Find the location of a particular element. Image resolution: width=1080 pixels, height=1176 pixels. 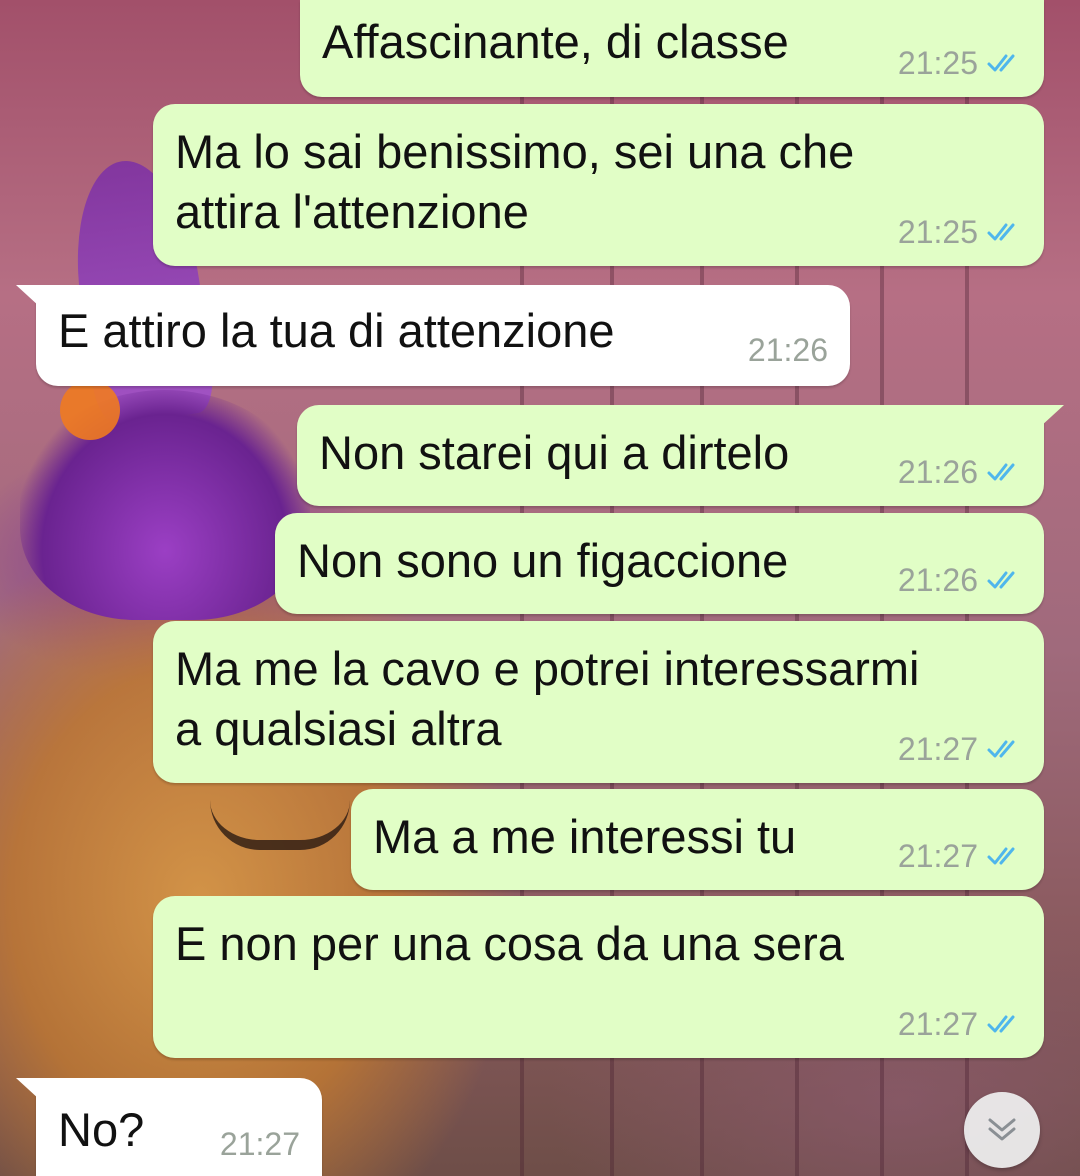

message-text: Non sono un figaccione is located at coordinates (543, 560).